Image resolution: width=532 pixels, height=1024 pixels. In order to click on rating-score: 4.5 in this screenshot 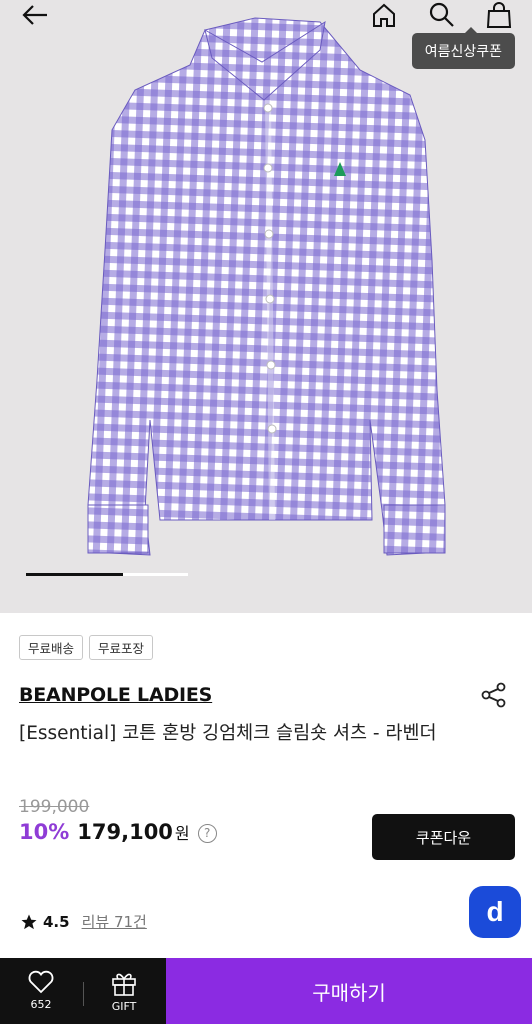, I will do `click(56, 921)`.